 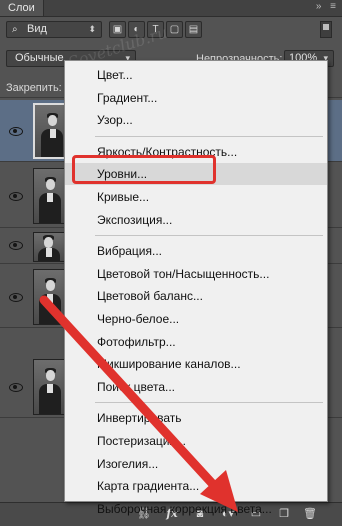 What do you see at coordinates (174, 29) in the screenshot?
I see `shape-filter-icon: ▢` at bounding box center [174, 29].